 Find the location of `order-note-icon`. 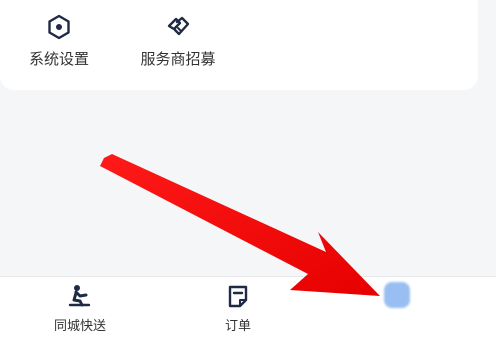

order-note-icon is located at coordinates (238, 296).